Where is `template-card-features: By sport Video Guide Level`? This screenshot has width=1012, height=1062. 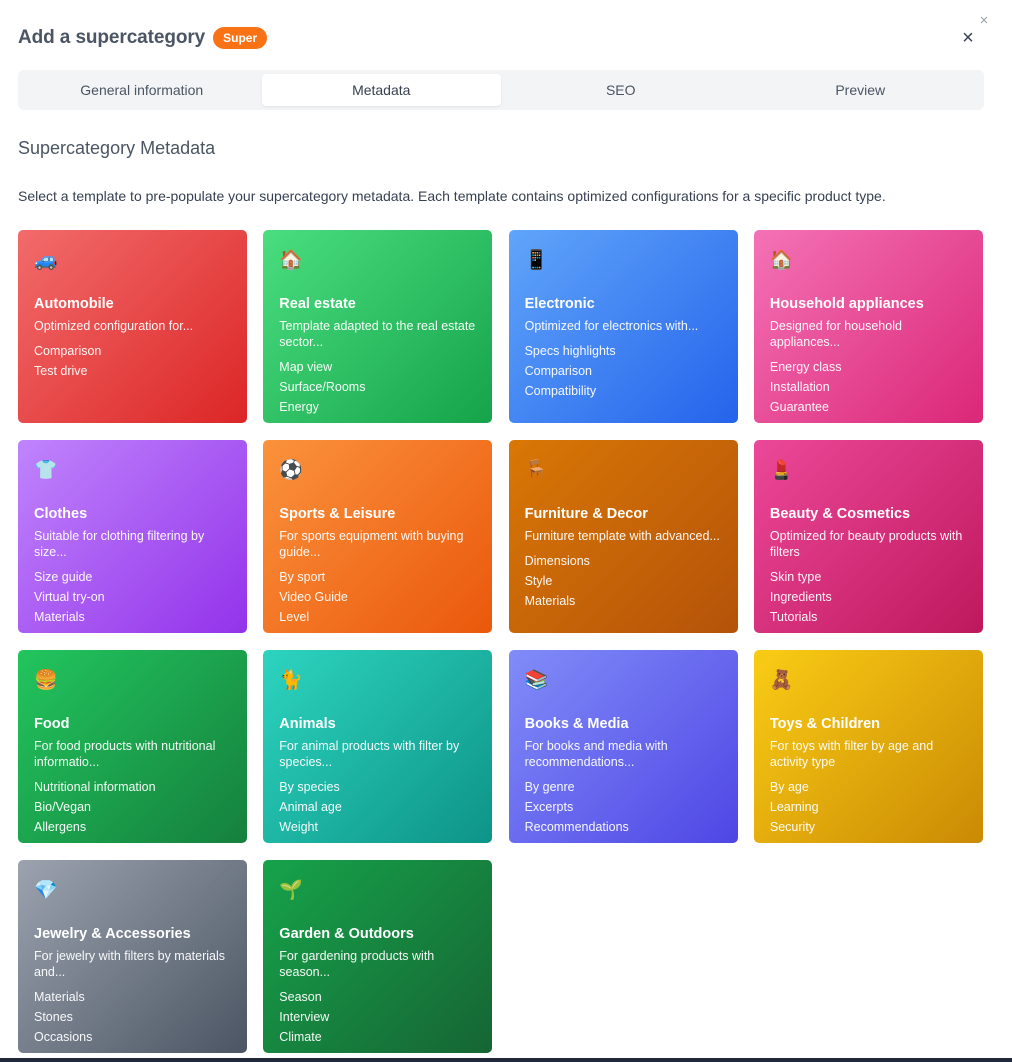
template-card-features: By sport Video Guide Level is located at coordinates (377, 597).